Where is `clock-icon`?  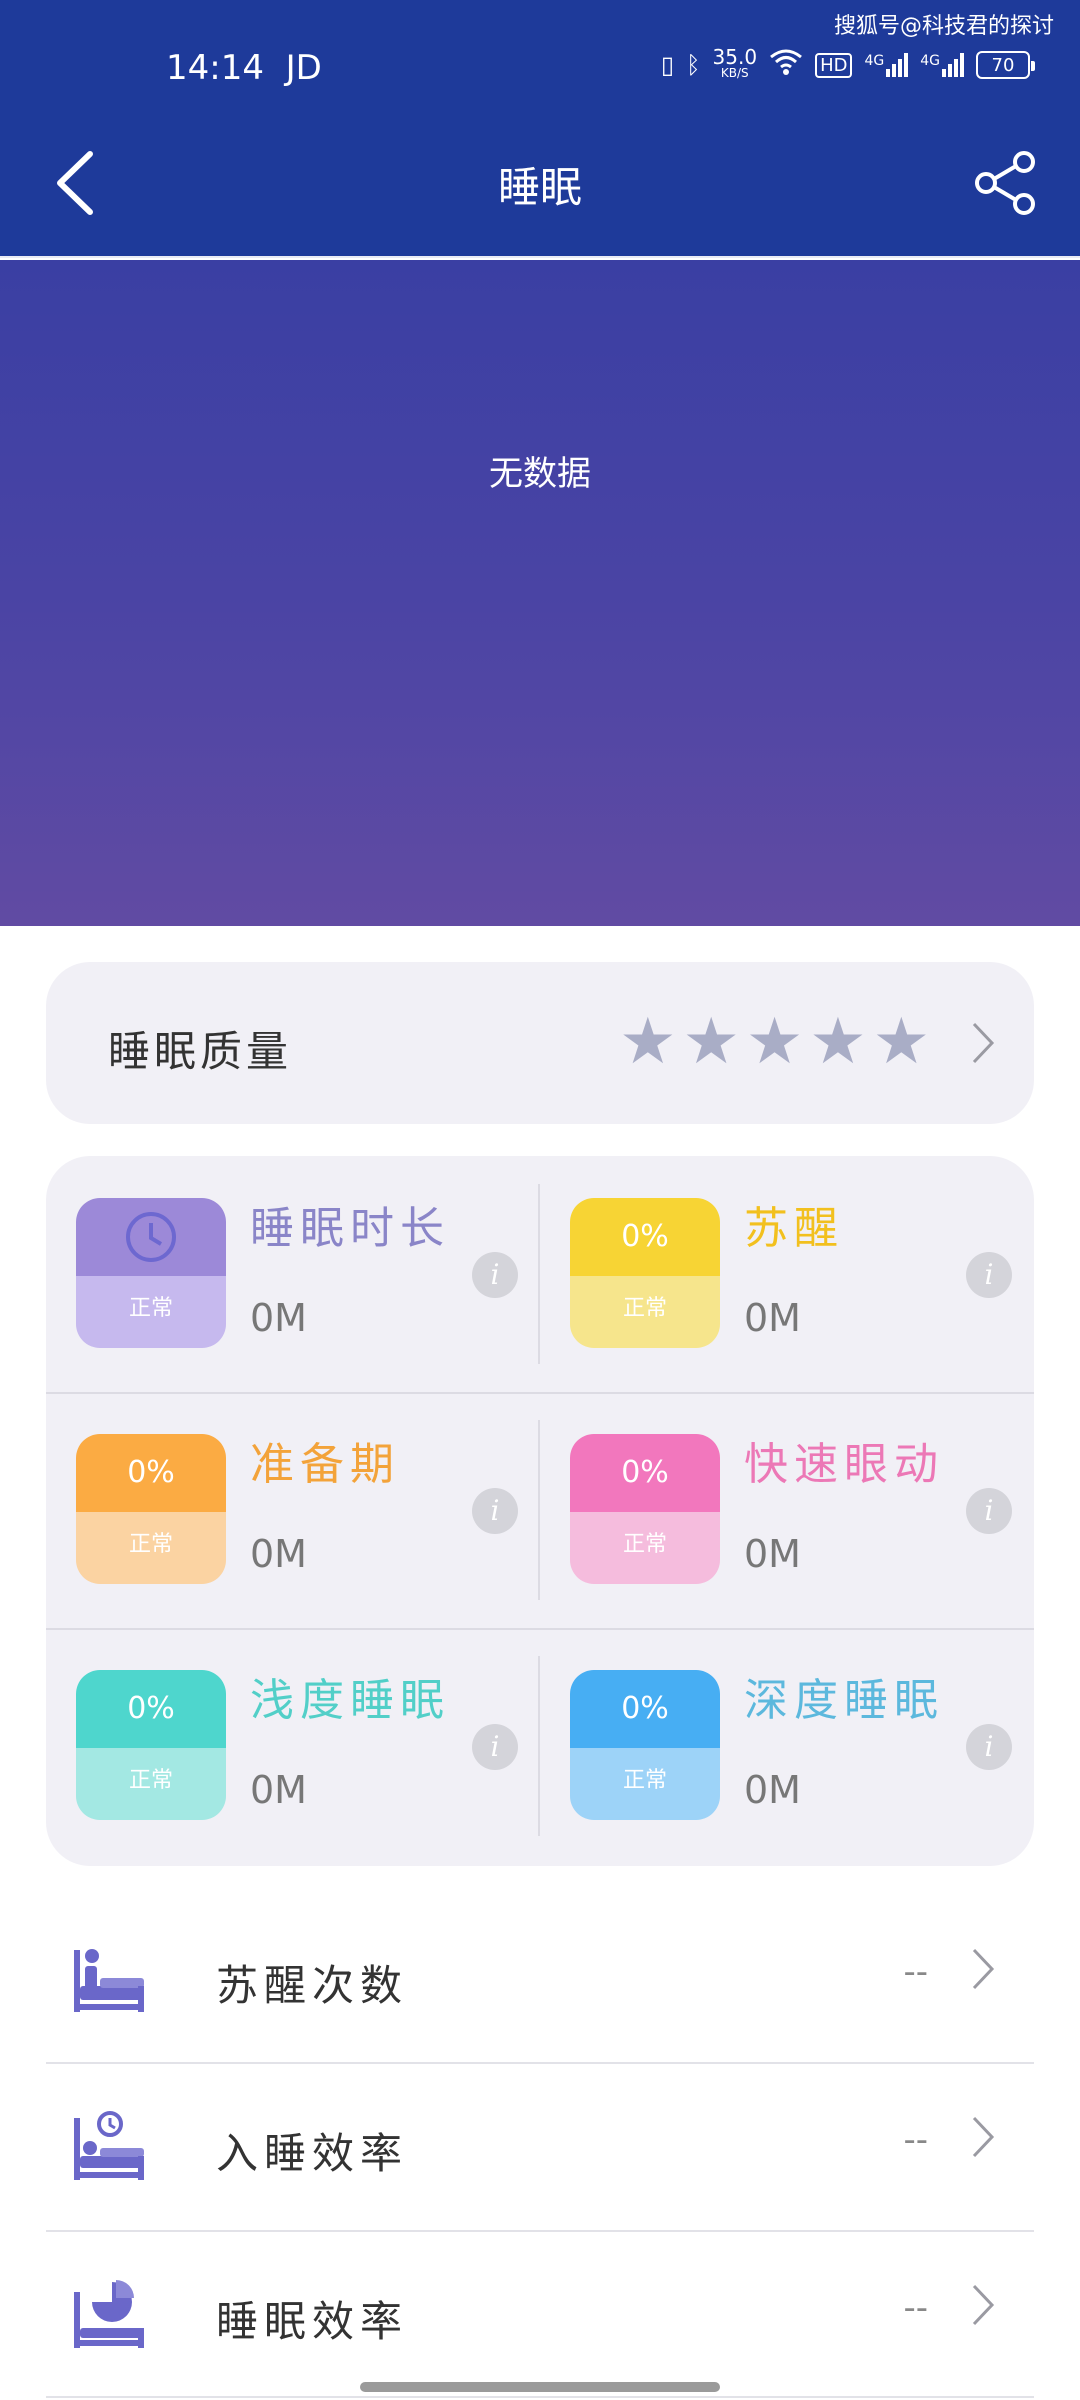 clock-icon is located at coordinates (151, 1237).